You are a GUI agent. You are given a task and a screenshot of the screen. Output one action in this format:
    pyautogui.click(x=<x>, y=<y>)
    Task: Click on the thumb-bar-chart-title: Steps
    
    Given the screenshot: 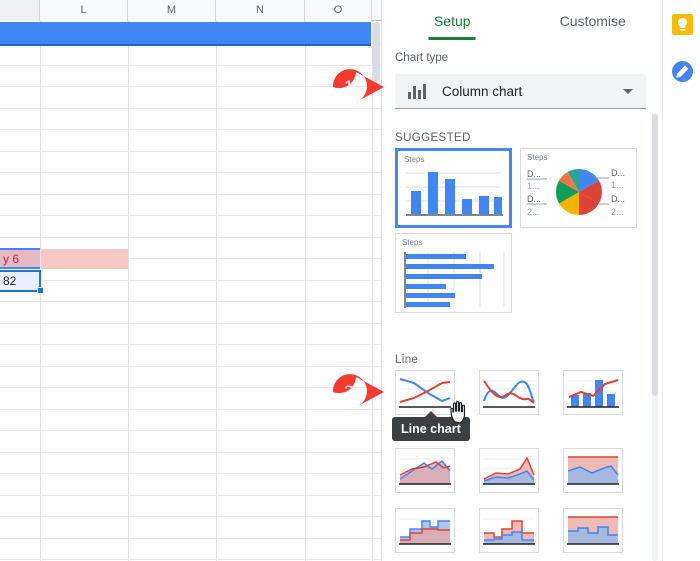 What is the action you would take?
    pyautogui.click(x=412, y=242)
    